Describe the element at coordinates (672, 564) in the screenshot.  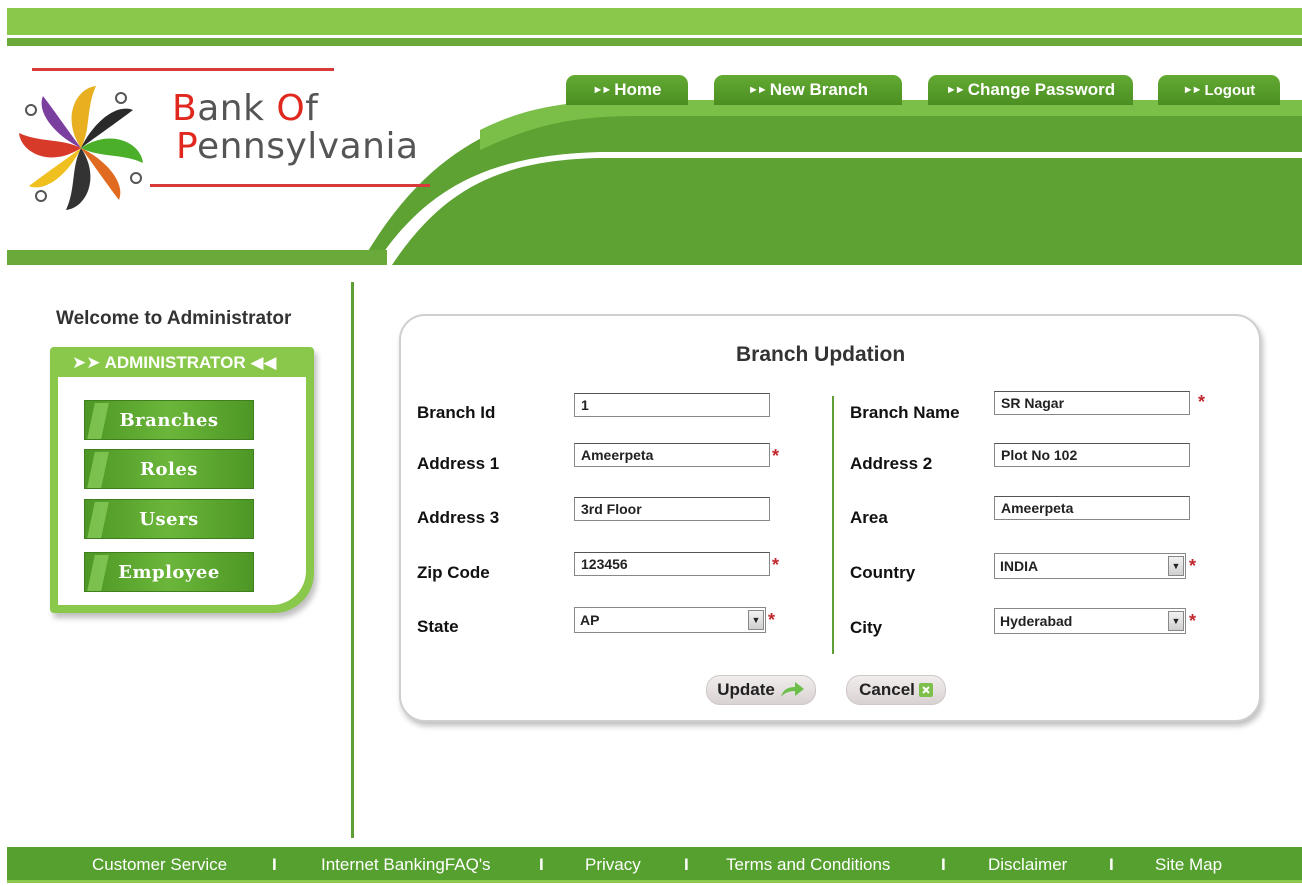
I see `zip-code-input` at that location.